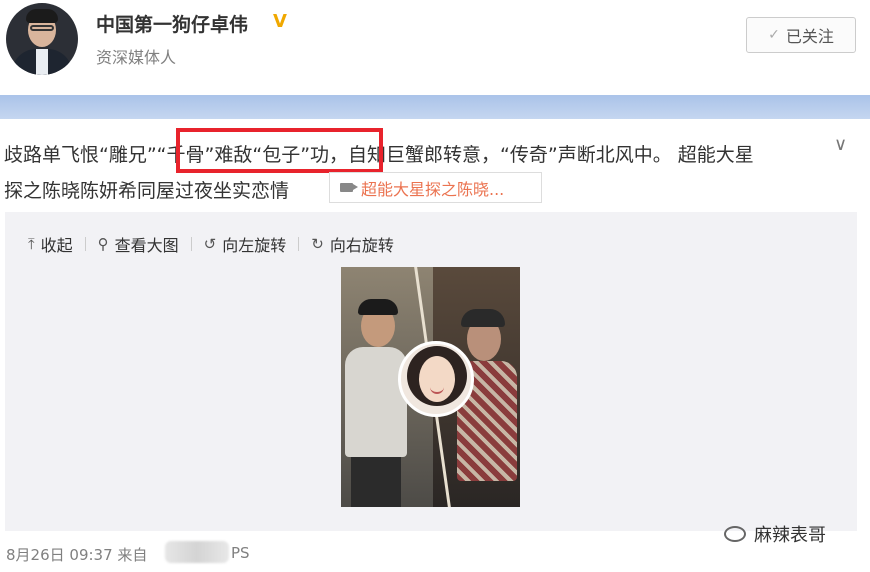 Image resolution: width=870 pixels, height=572 pixels. I want to click on view-large-button: ⚲ 查看大图, so click(138, 244).